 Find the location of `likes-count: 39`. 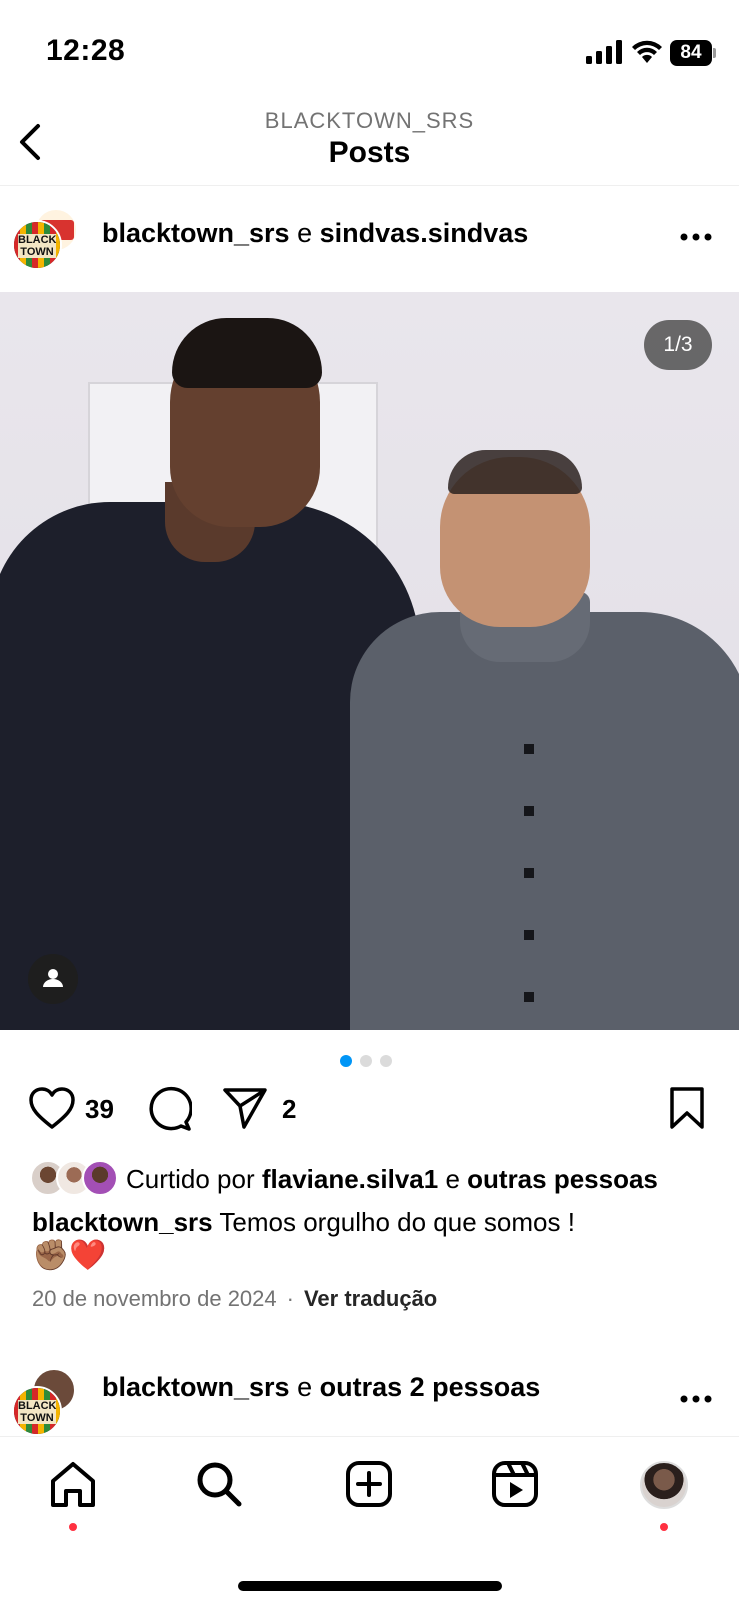

likes-count: 39 is located at coordinates (99, 1109).